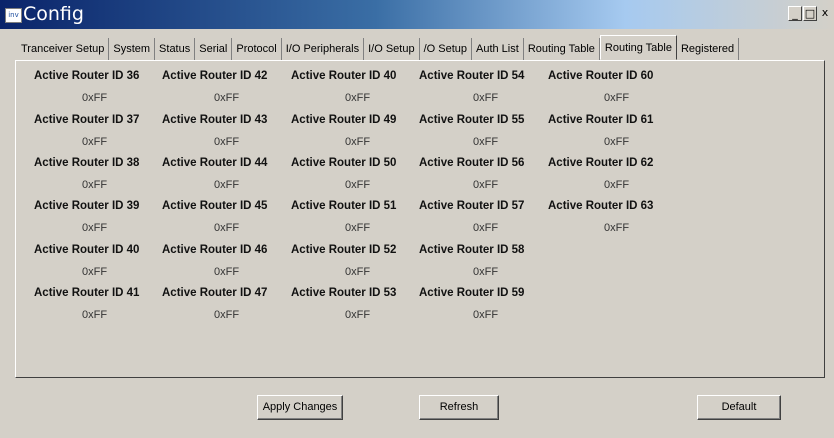  Describe the element at coordinates (13, 15) in the screenshot. I see `app-icon: inv` at that location.